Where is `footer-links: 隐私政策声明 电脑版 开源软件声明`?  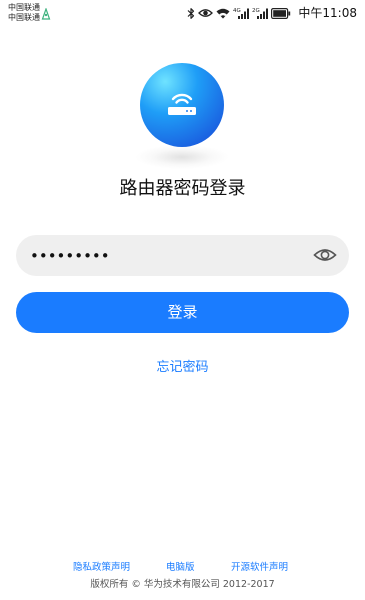 footer-links: 隐私政策声明 电脑版 开源软件声明 is located at coordinates (182, 568).